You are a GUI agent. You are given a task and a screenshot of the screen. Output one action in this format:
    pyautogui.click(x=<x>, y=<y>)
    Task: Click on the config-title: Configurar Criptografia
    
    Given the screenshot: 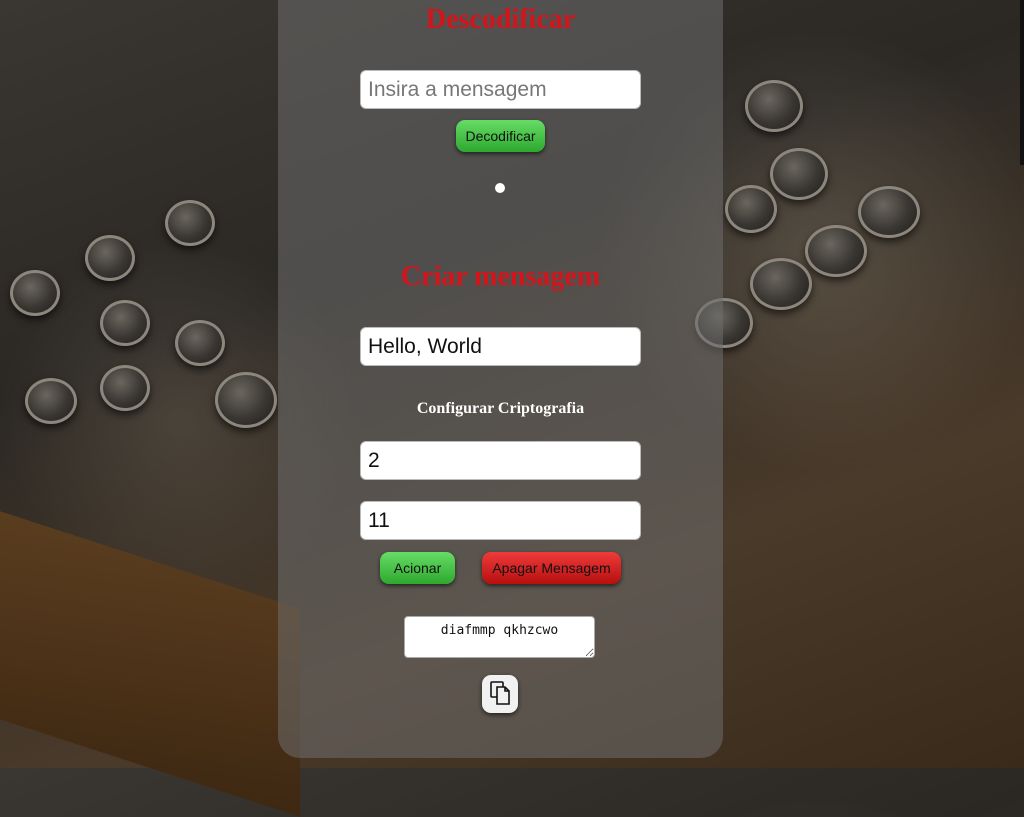 What is the action you would take?
    pyautogui.click(x=500, y=408)
    